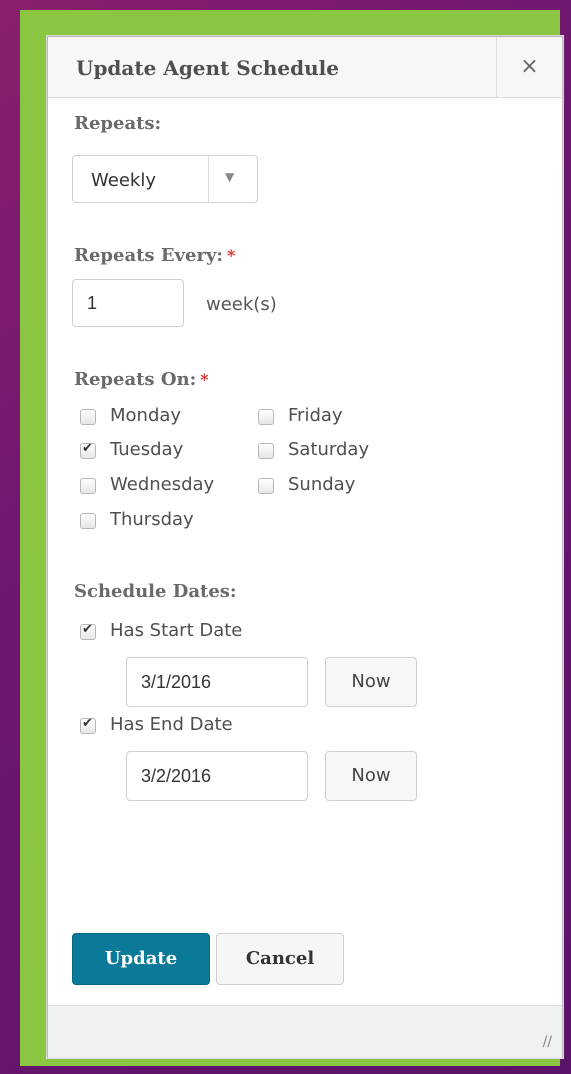 Image resolution: width=571 pixels, height=1074 pixels. I want to click on repeats-every-label: Repeats Every: *, so click(154, 255).